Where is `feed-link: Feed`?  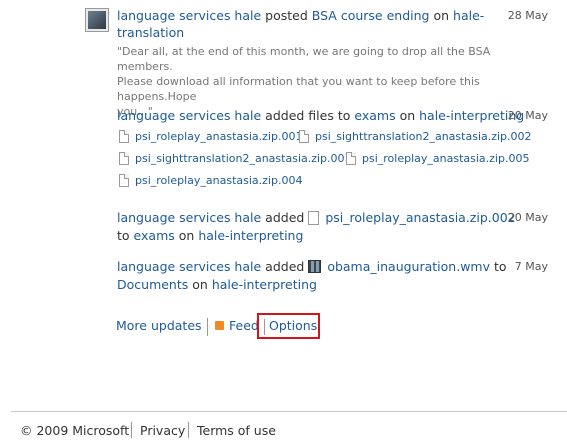 feed-link: Feed is located at coordinates (237, 325).